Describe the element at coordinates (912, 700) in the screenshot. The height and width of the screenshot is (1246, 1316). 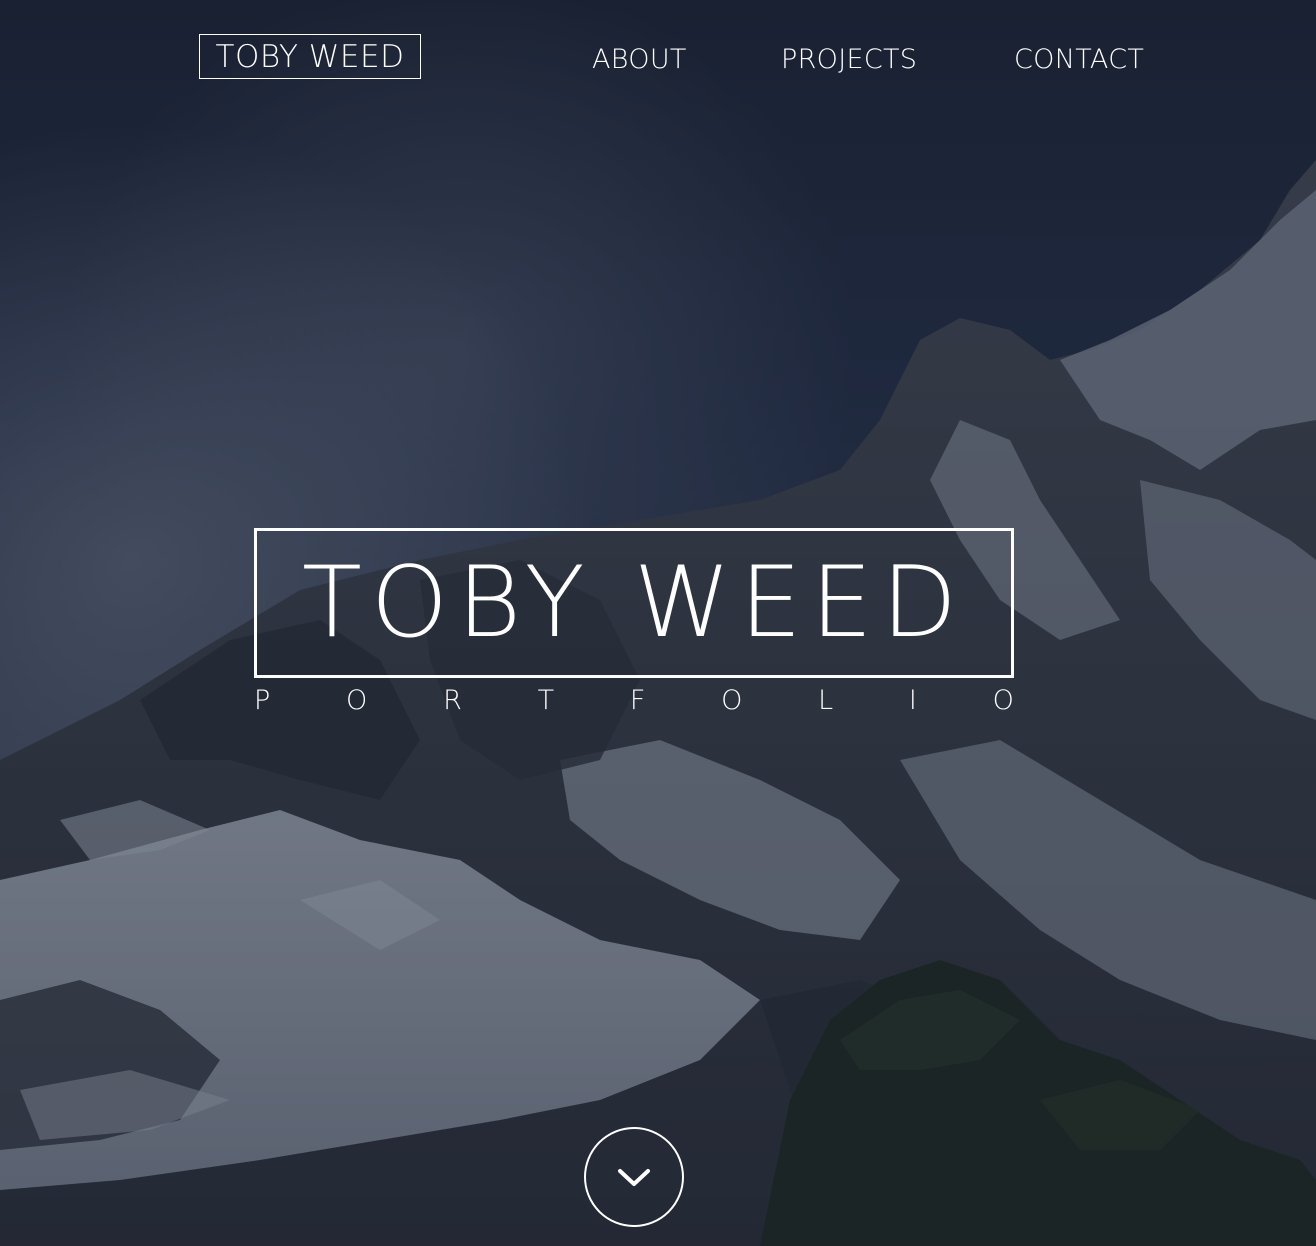
I see `subtitle-letter: I` at that location.